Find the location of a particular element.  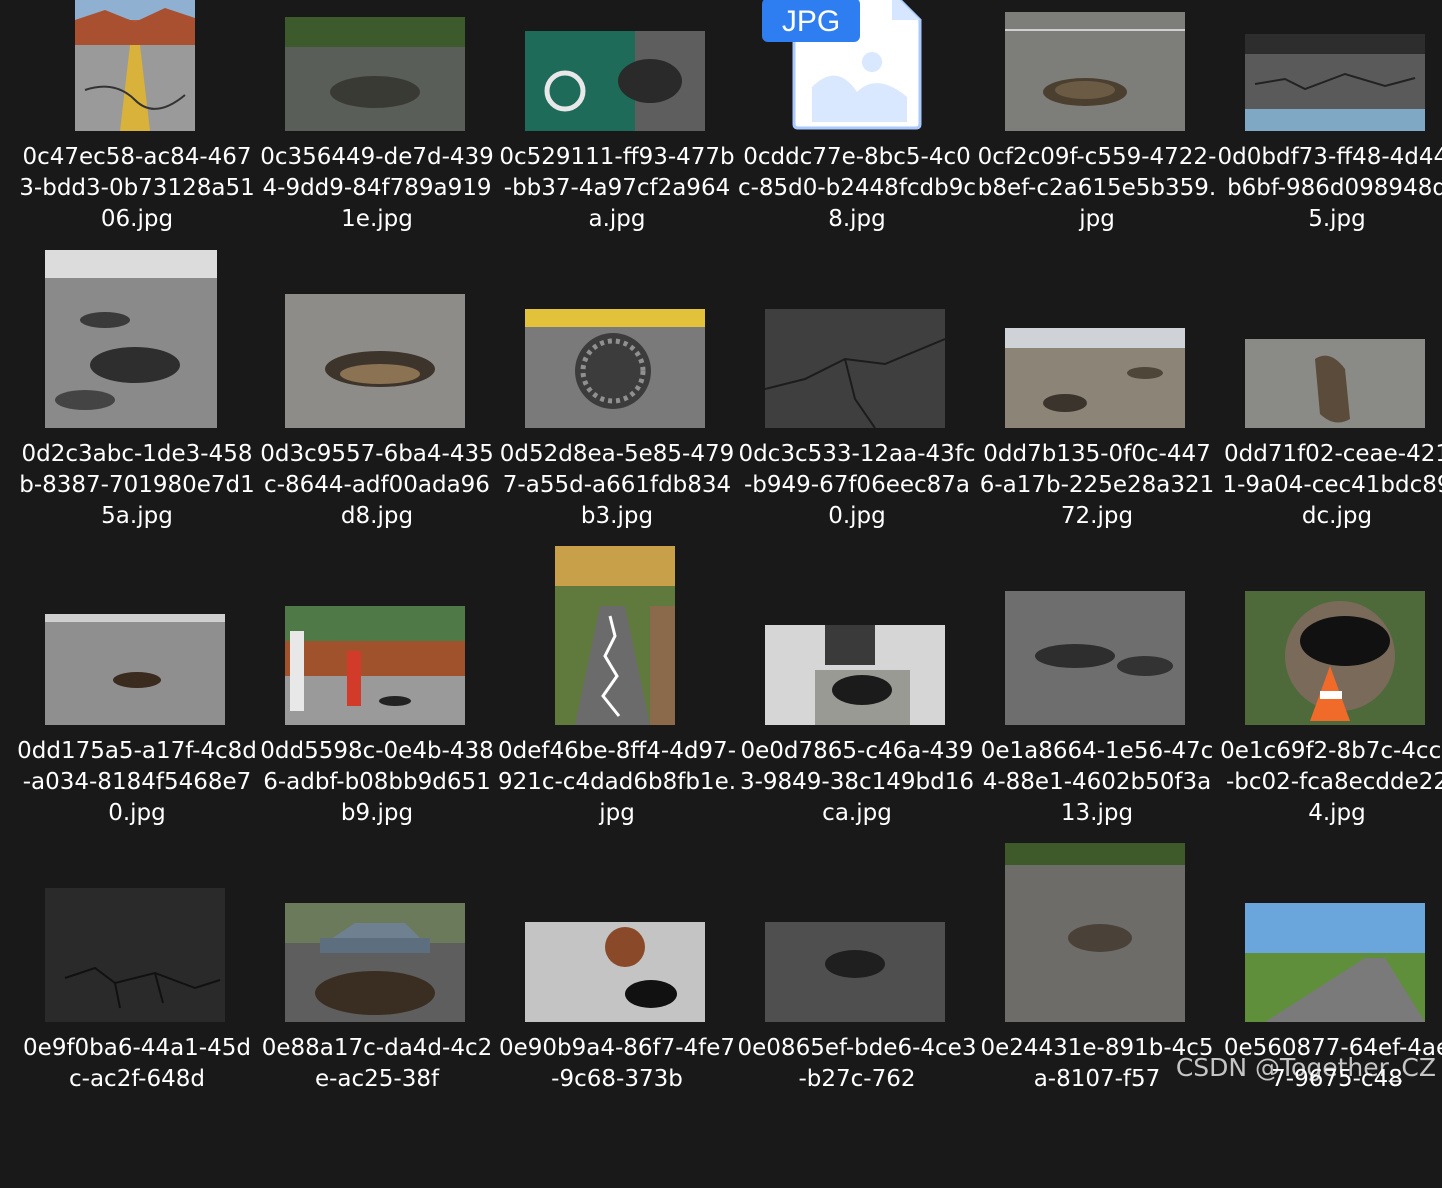

cracked-road-icon is located at coordinates (1335, 82).